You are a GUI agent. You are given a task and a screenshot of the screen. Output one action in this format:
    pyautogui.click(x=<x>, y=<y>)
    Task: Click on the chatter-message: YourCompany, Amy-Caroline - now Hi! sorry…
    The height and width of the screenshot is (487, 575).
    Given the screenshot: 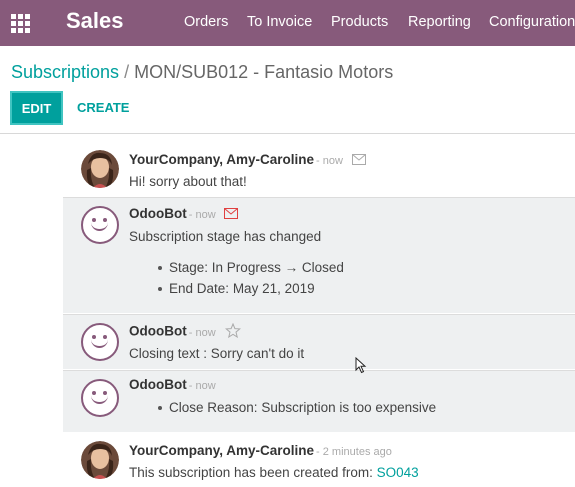 What is the action you would take?
    pyautogui.click(x=287, y=170)
    